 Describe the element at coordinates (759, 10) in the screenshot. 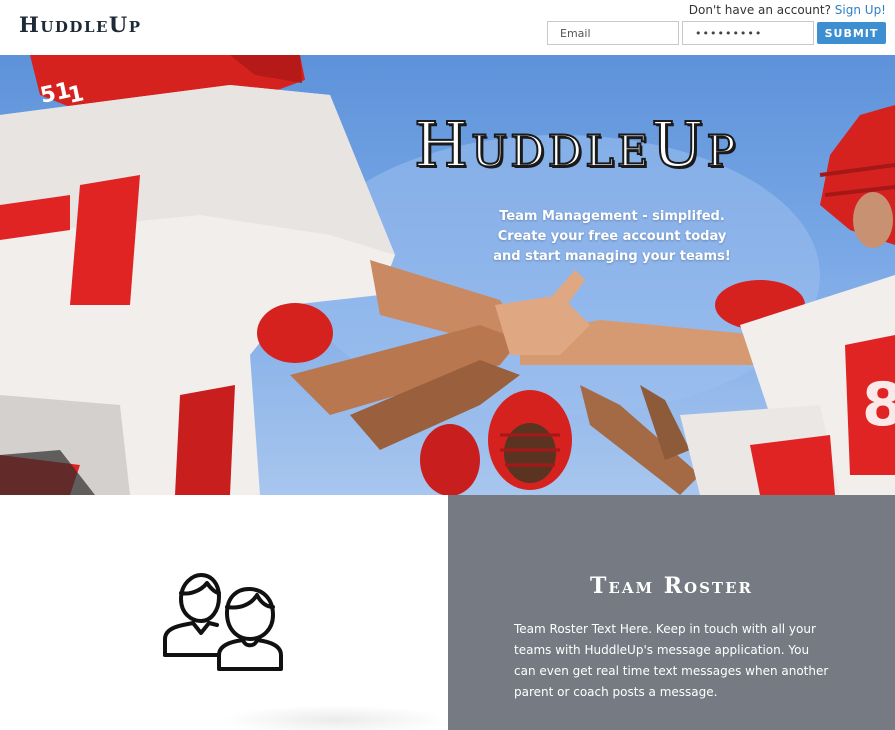

I see `signup-prompt-text: Don't have an account?` at that location.